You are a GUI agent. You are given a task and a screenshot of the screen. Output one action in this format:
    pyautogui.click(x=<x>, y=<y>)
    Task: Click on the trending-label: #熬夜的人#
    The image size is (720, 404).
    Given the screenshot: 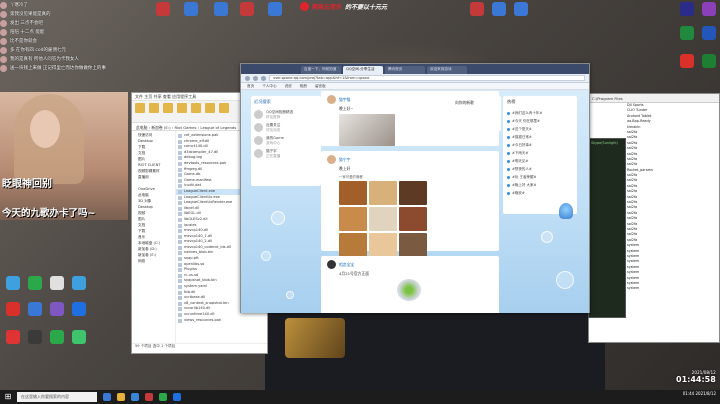 What is the action you would take?
    pyautogui.click(x=522, y=169)
    